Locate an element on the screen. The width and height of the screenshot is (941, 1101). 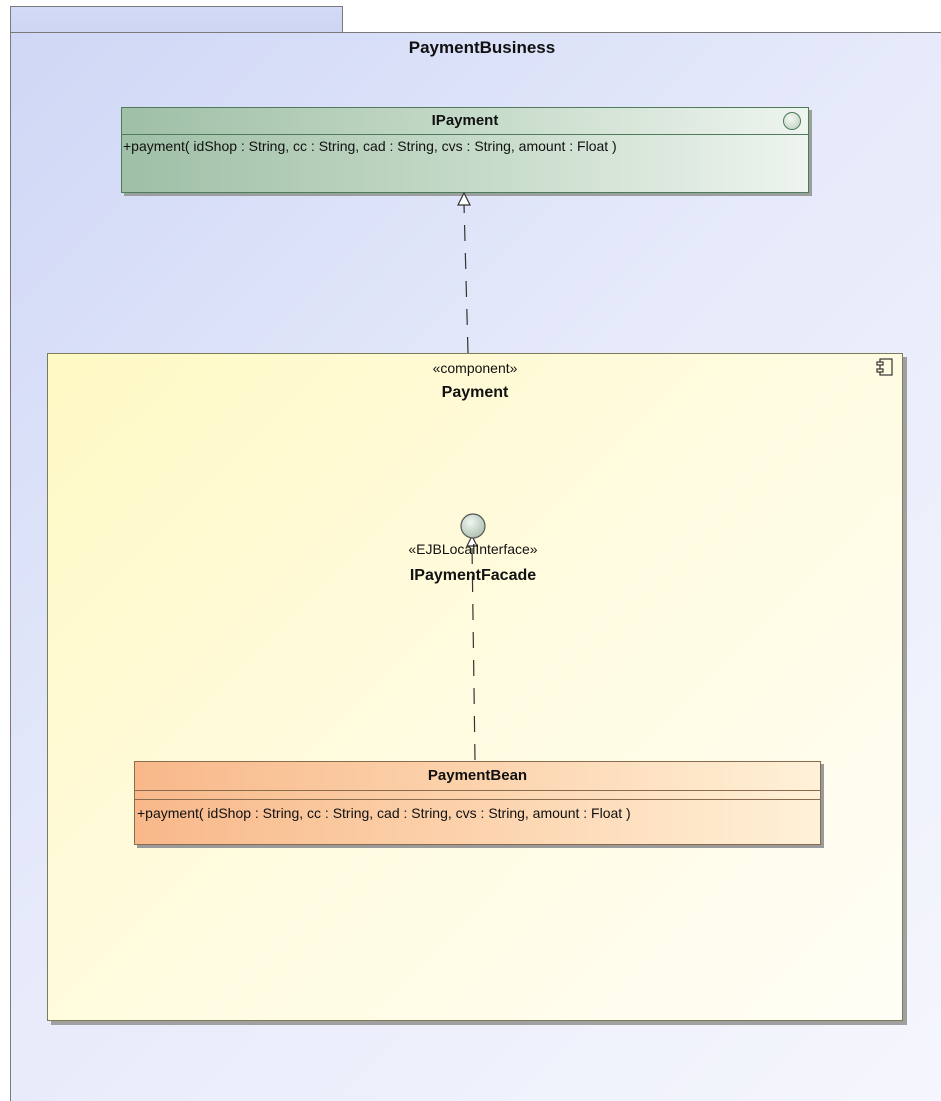
component-name: Payment is located at coordinates (475, 392).